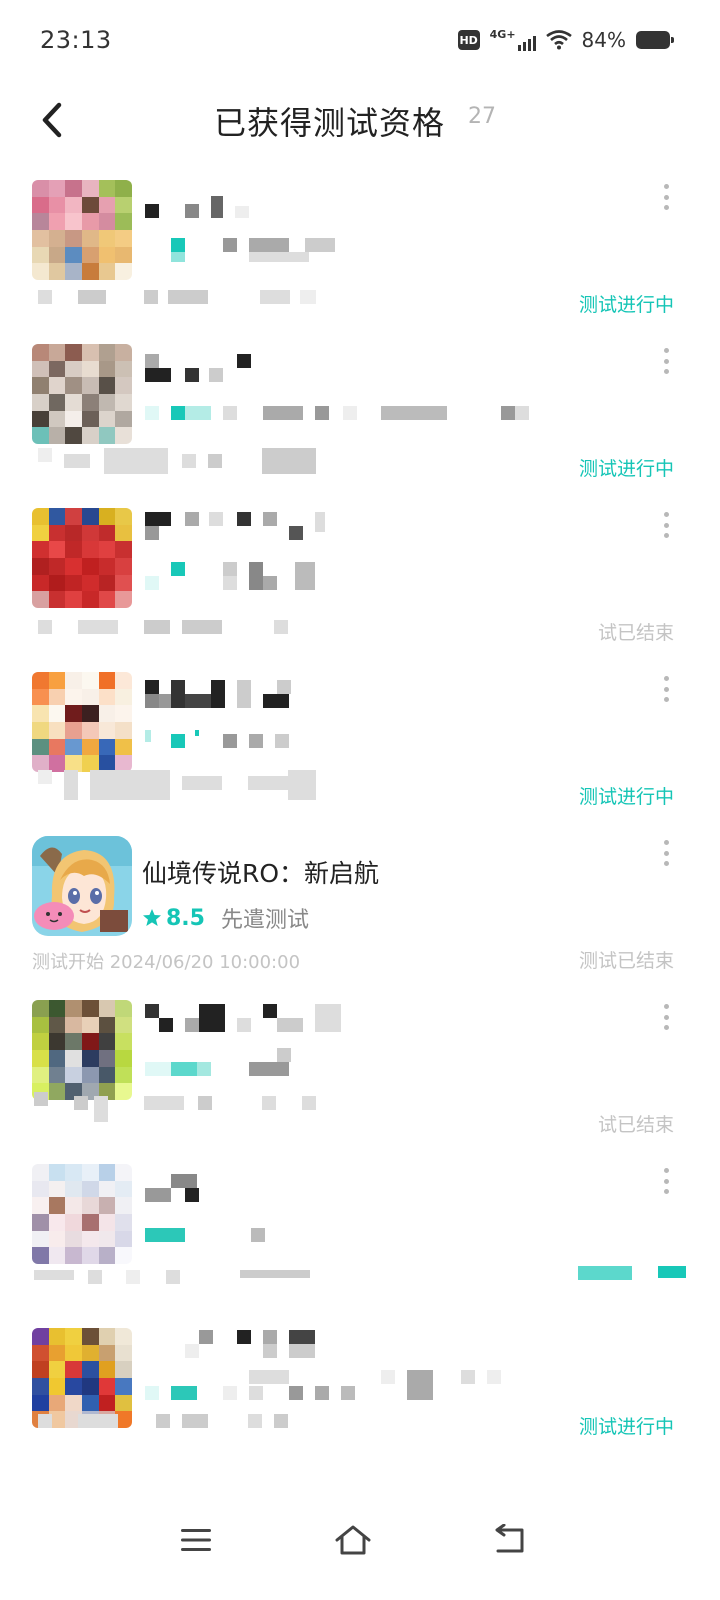  What do you see at coordinates (655, 40) in the screenshot?
I see `battery-icon` at bounding box center [655, 40].